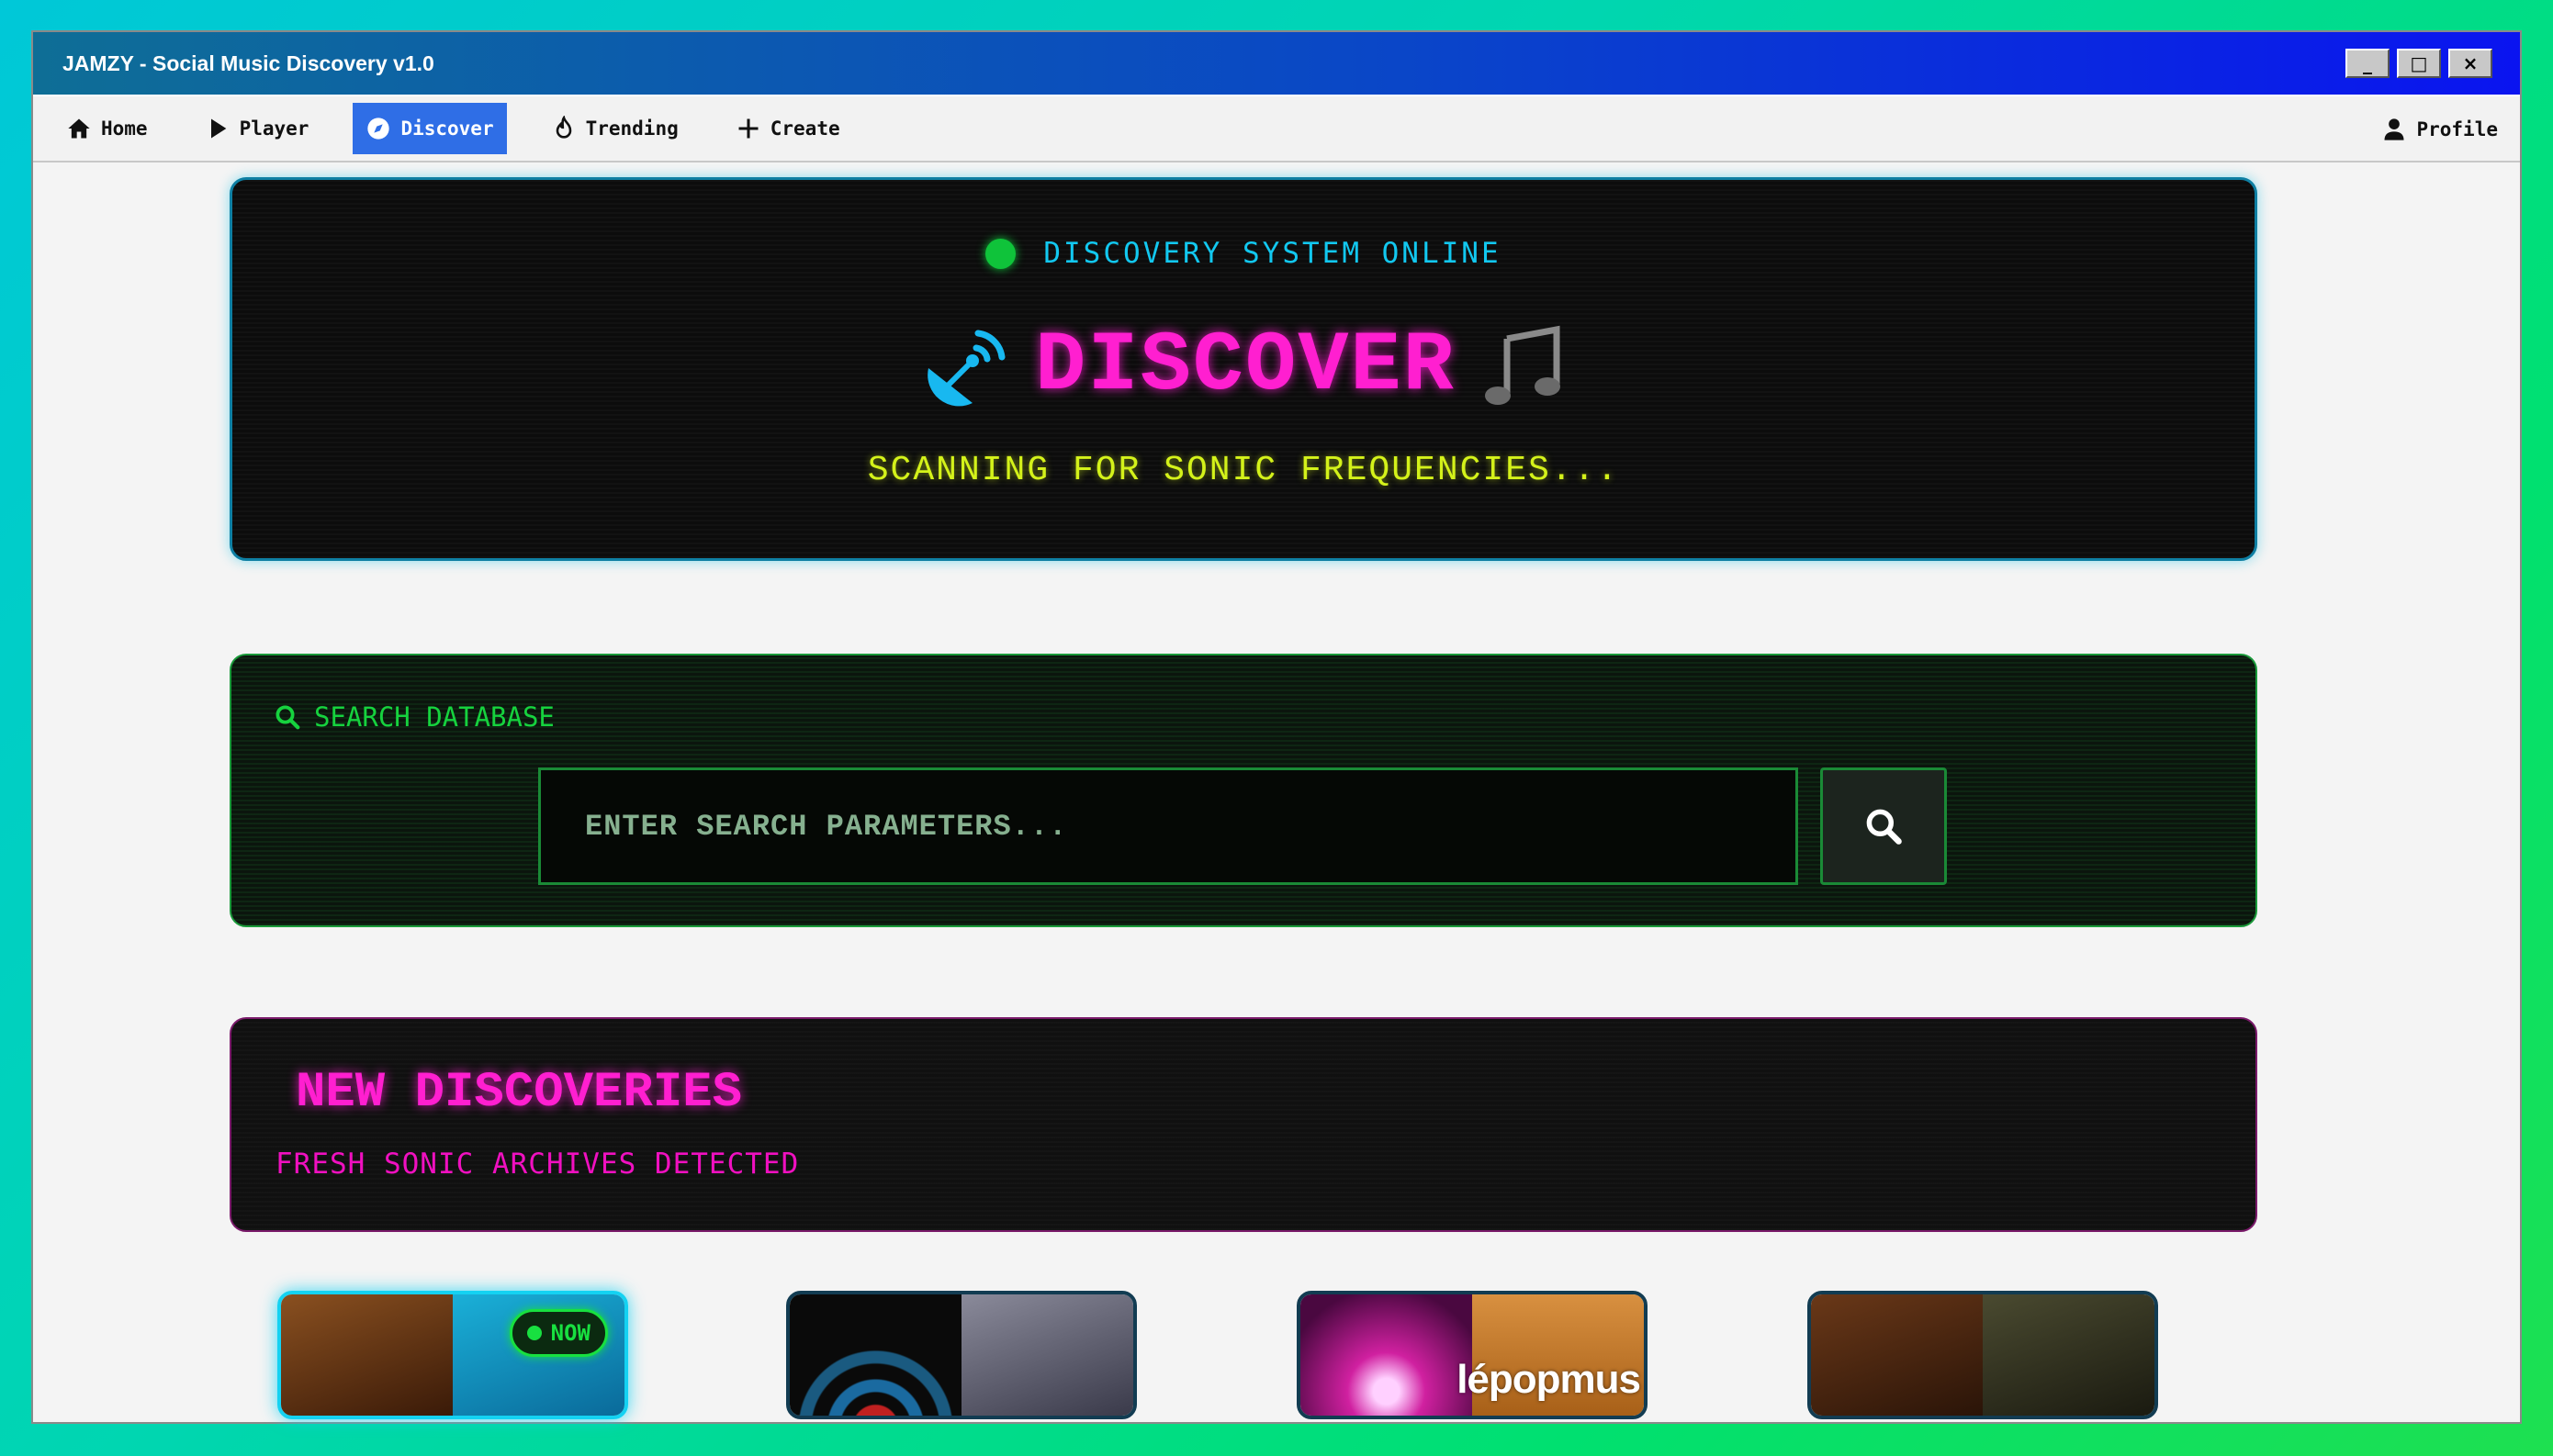 This screenshot has width=2553, height=1456. I want to click on status-indicator, so click(1001, 253).